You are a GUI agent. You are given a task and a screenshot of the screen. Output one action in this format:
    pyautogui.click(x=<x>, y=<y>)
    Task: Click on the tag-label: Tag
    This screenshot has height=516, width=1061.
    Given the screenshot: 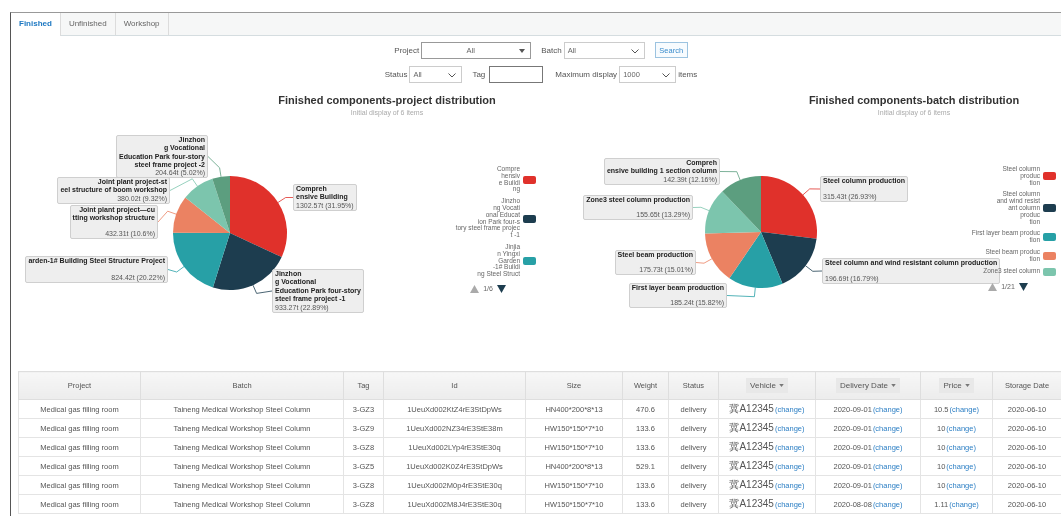 What is the action you would take?
    pyautogui.click(x=479, y=74)
    